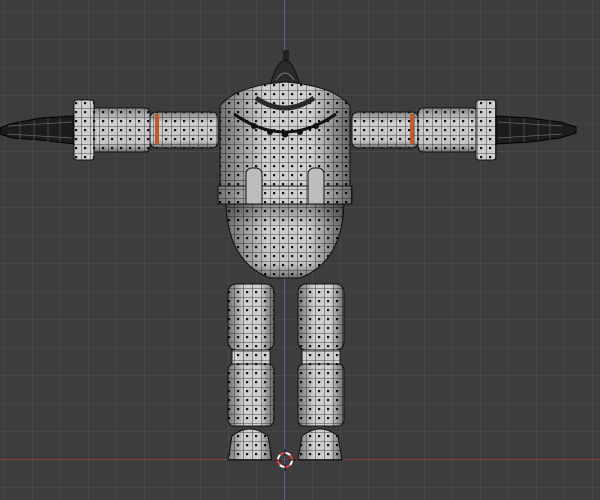 This screenshot has height=500, width=600. Describe the element at coordinates (320, 444) in the screenshot. I see `right-foot` at that location.